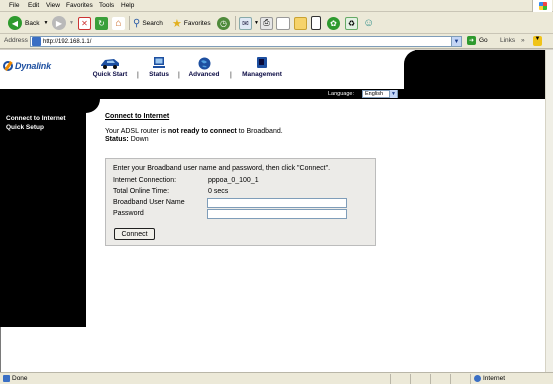 The height and width of the screenshot is (384, 553). I want to click on vertical-scrollbar, so click(549, 211).